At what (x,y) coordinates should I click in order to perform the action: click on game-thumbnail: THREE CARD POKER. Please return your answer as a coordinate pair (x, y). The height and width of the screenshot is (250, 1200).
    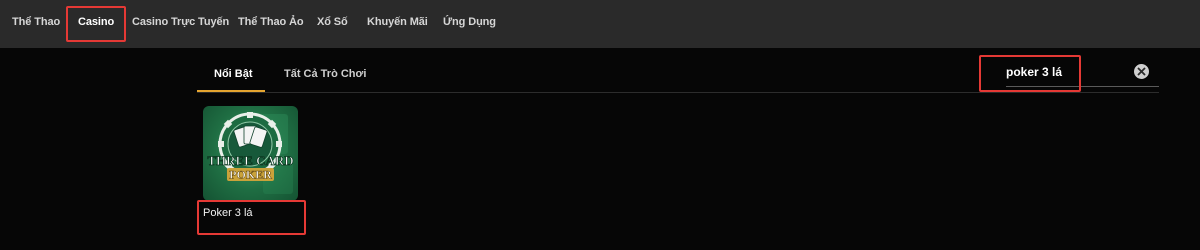
    Looking at the image, I should click on (250, 153).